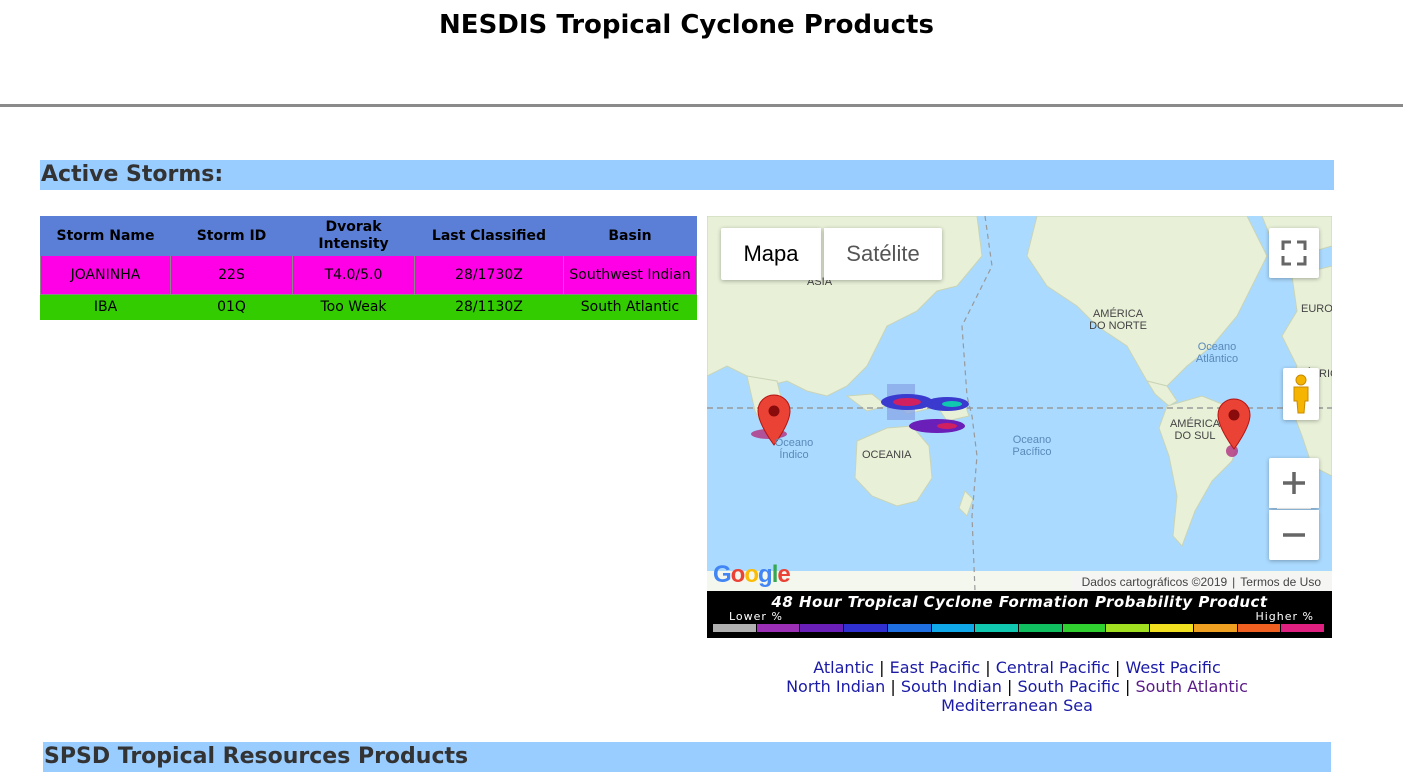 Image resolution: width=1403 pixels, height=772 pixels. What do you see at coordinates (701, 105) in the screenshot?
I see `header-divider` at bounding box center [701, 105].